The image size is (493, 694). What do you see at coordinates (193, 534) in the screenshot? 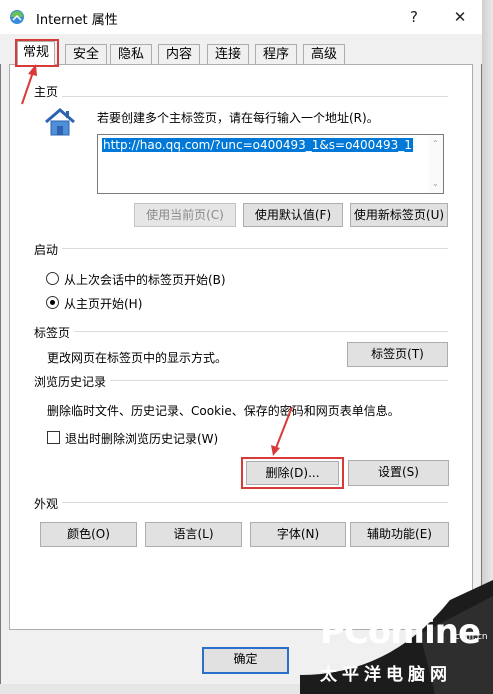
I see `languages-button: 语言(L)` at bounding box center [193, 534].